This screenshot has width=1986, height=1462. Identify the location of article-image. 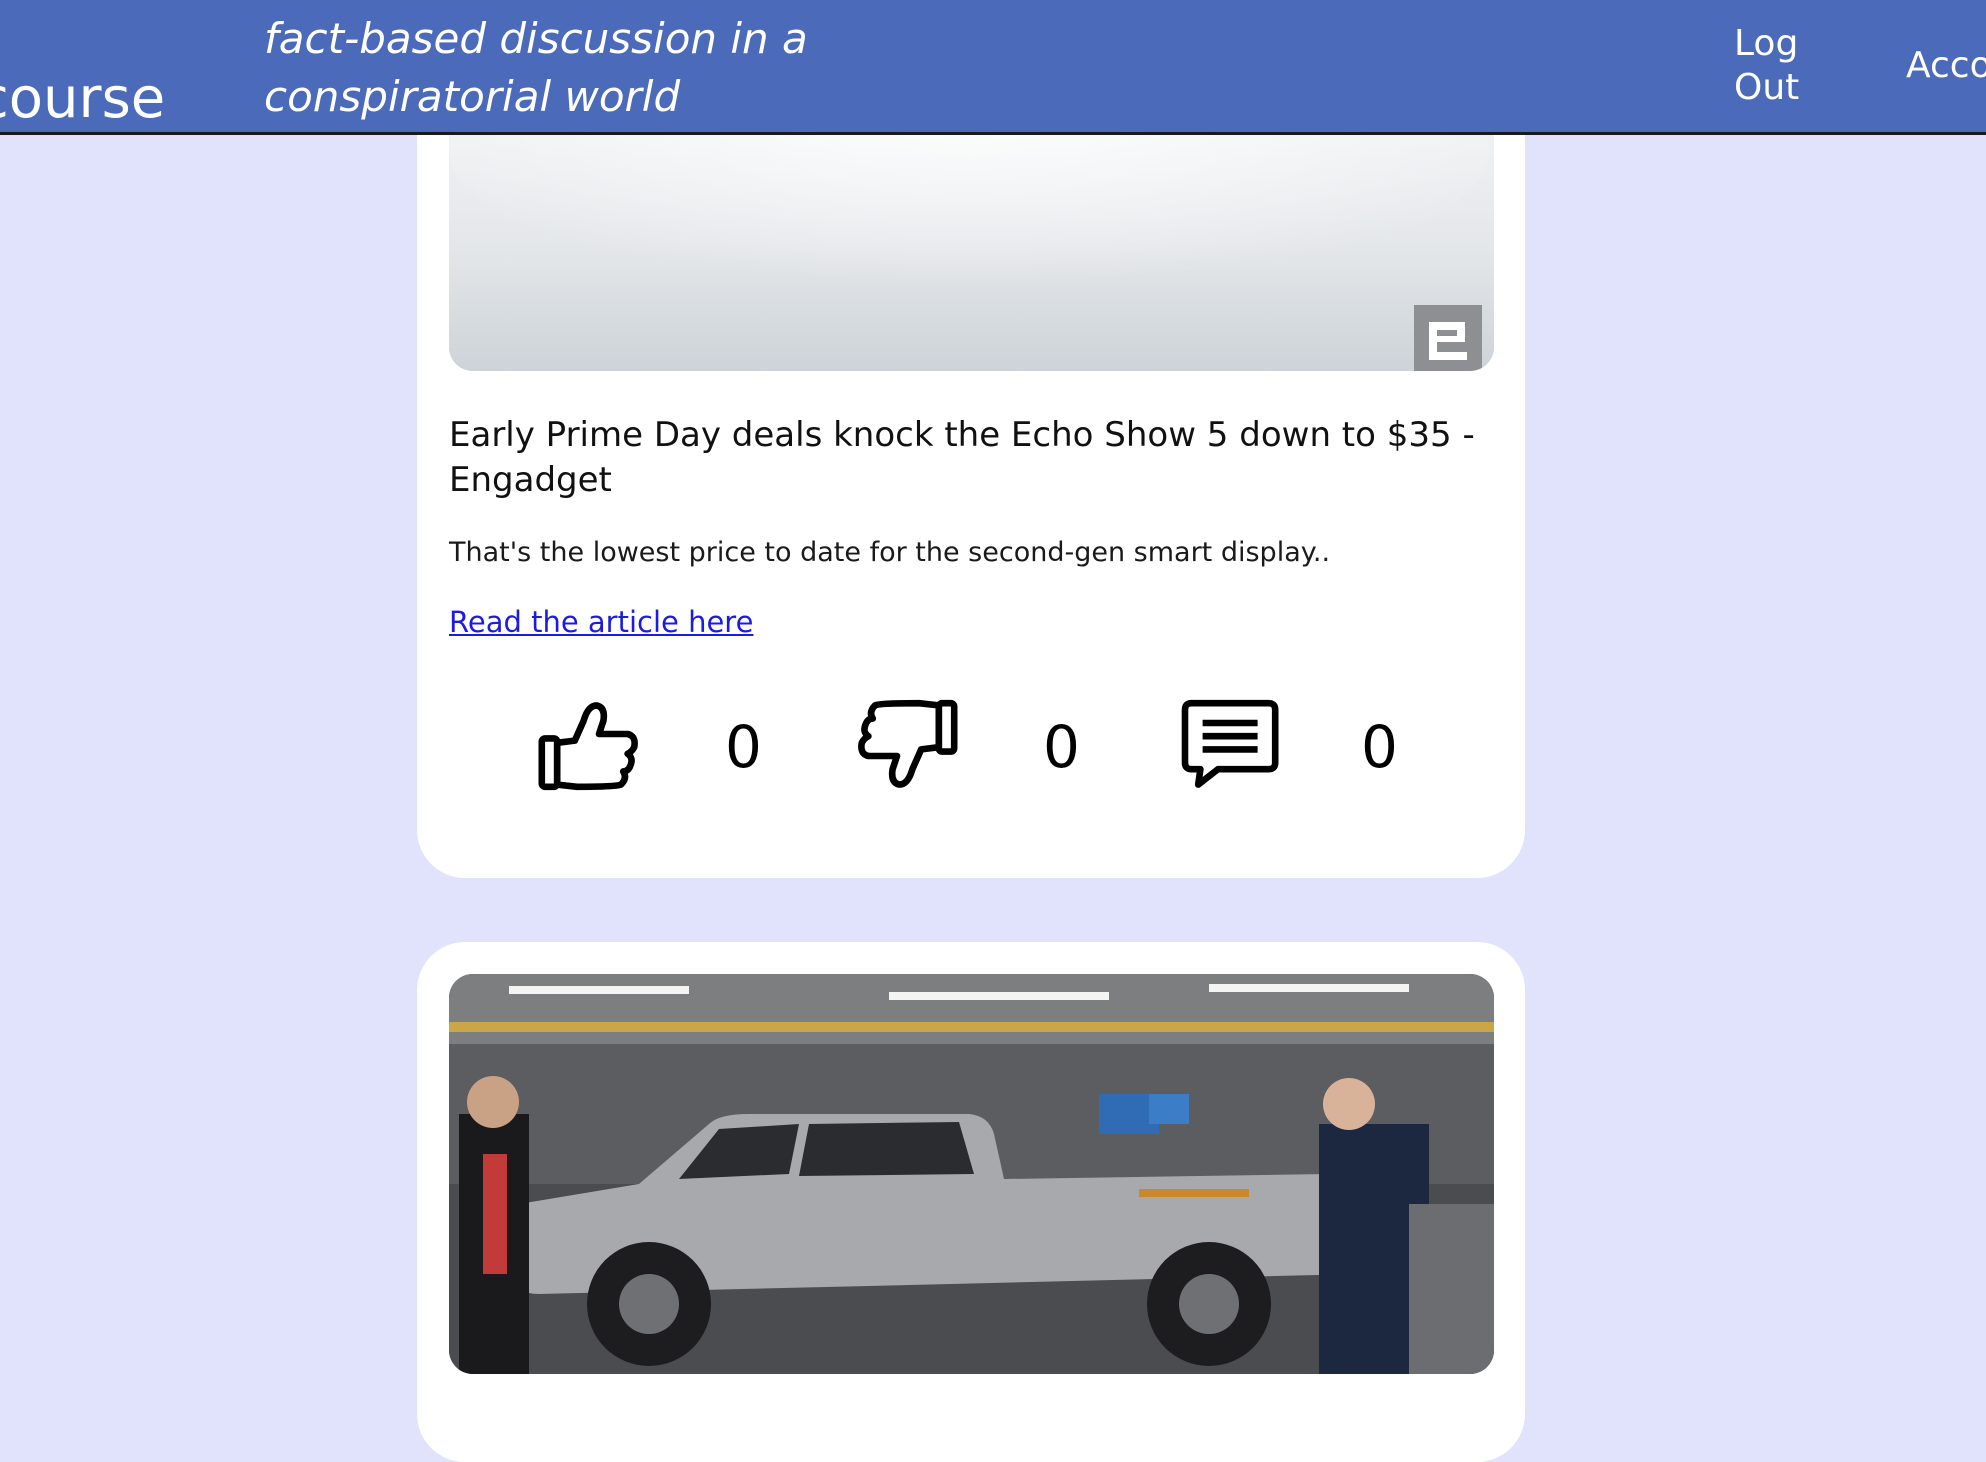
(971, 1174).